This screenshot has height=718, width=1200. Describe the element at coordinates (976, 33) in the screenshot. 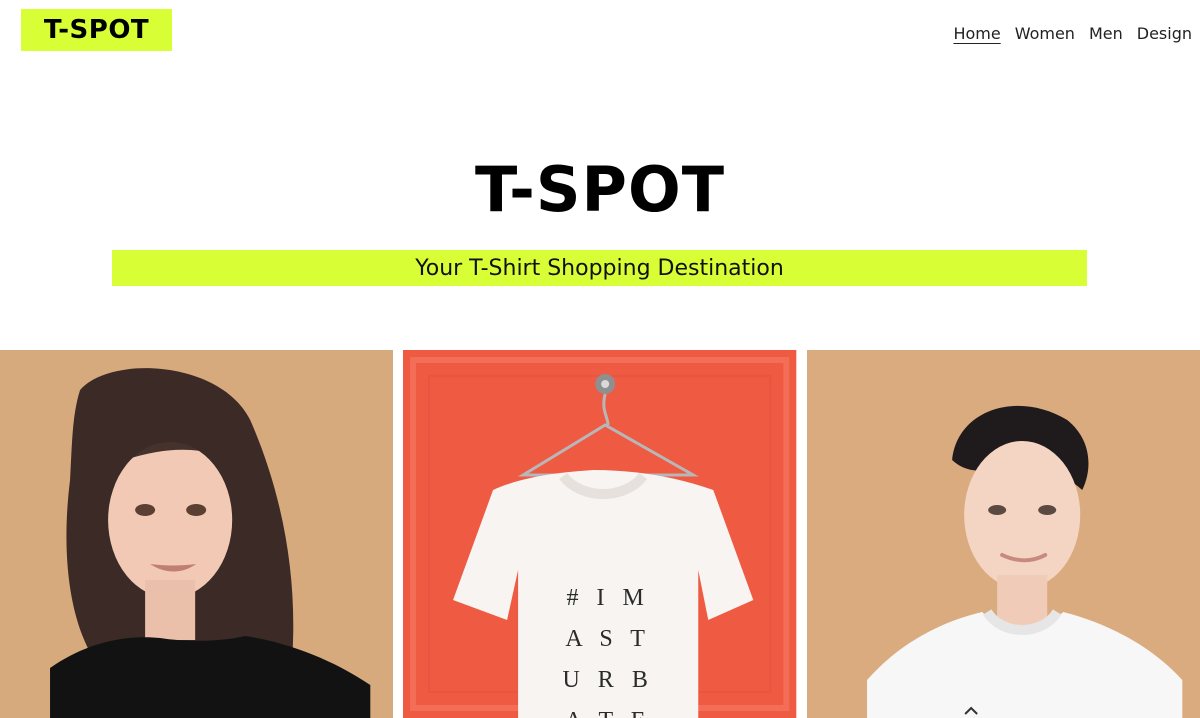

I see `nav-home: Home` at that location.